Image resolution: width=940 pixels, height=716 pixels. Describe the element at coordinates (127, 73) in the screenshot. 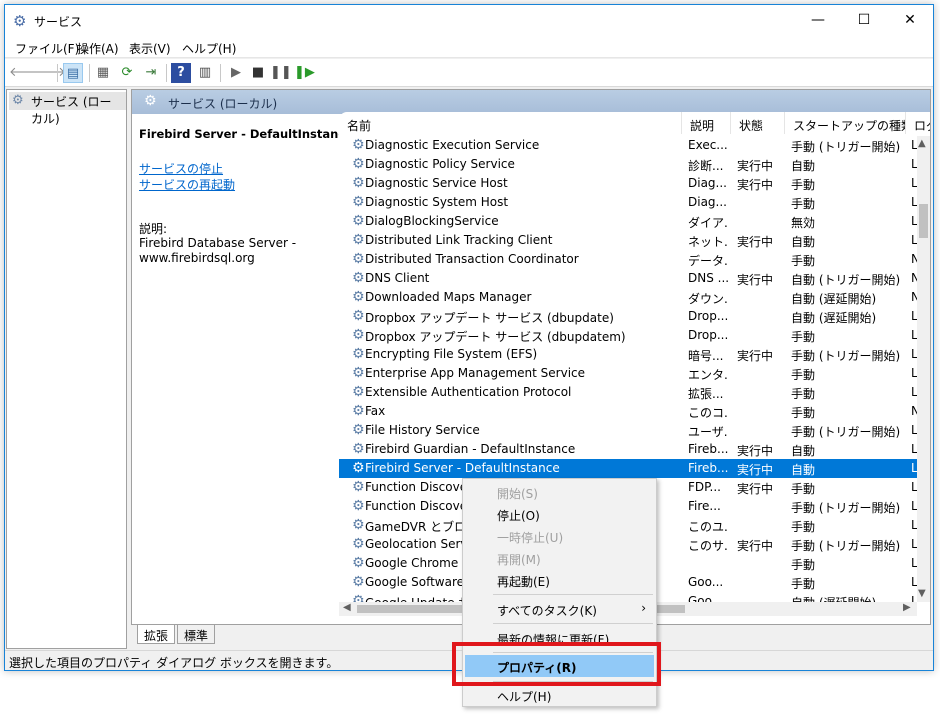

I see `refresh-icon: ⟳` at that location.